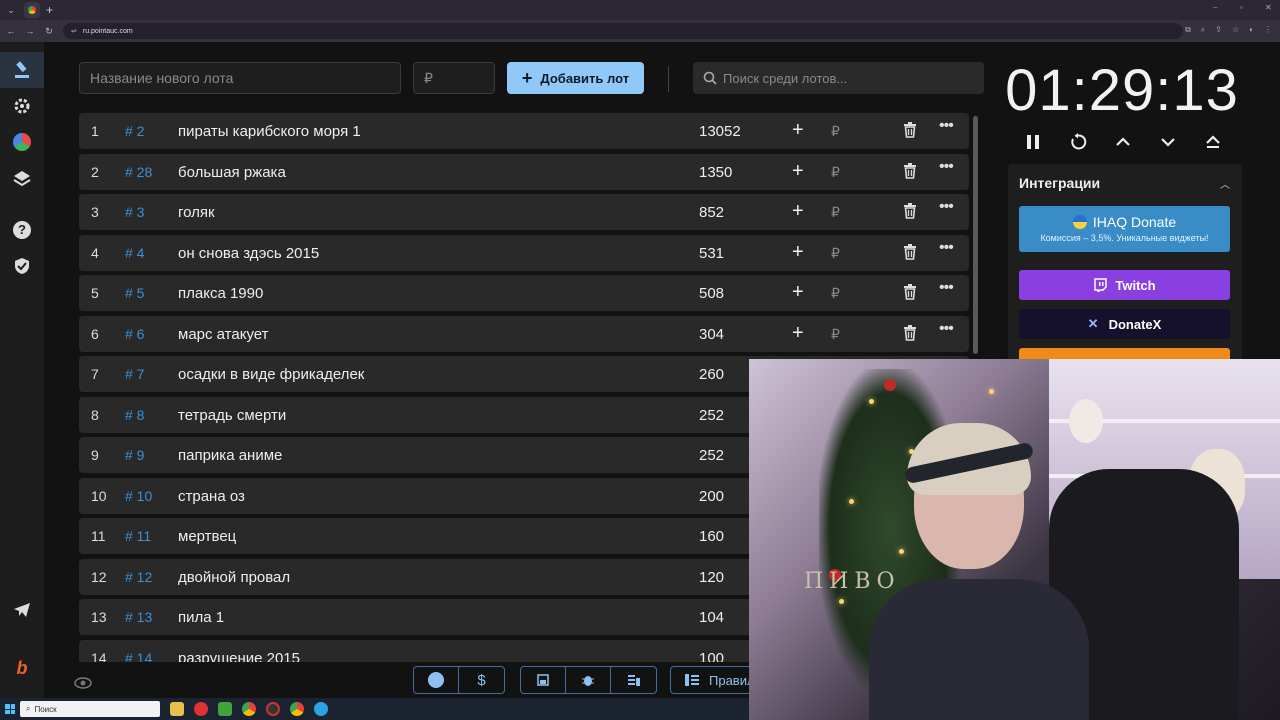 The image size is (1280, 720). What do you see at coordinates (49, 10) in the screenshot?
I see `new-tab-button: +` at bounding box center [49, 10].